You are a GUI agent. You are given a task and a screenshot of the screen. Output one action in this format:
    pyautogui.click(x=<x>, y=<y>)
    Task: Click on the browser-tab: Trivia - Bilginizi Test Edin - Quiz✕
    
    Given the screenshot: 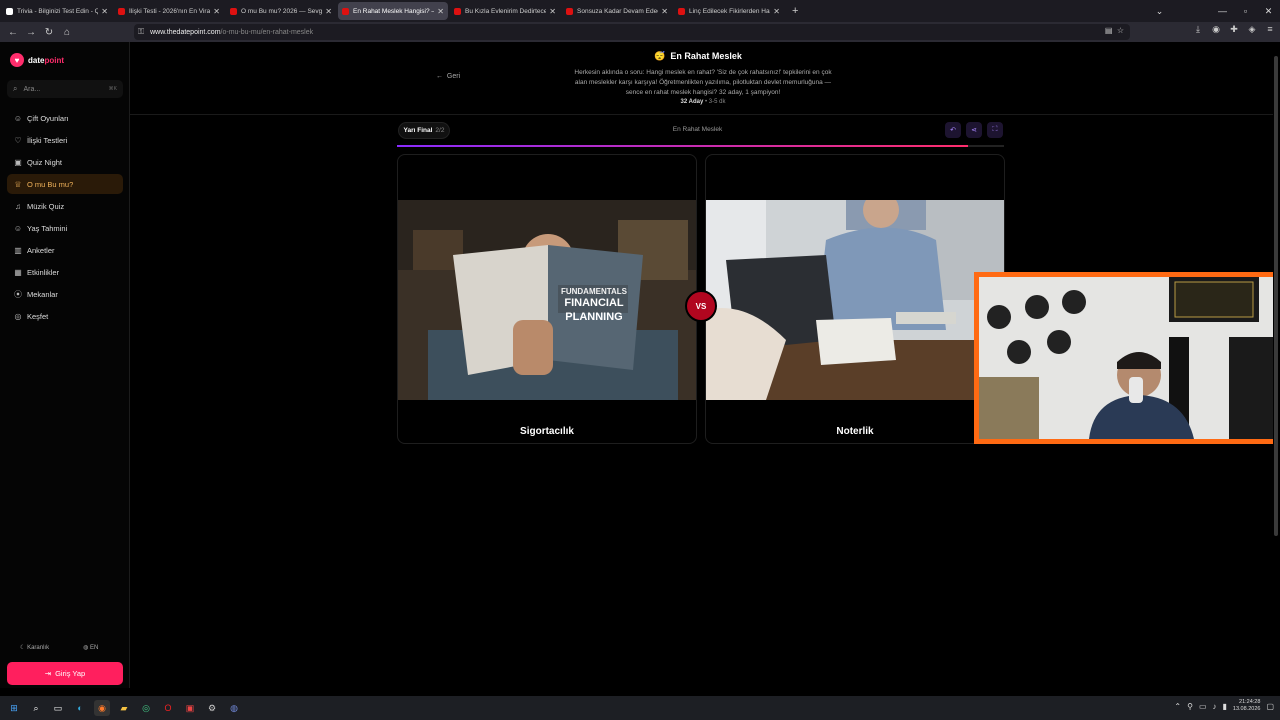 What is the action you would take?
    pyautogui.click(x=57, y=11)
    